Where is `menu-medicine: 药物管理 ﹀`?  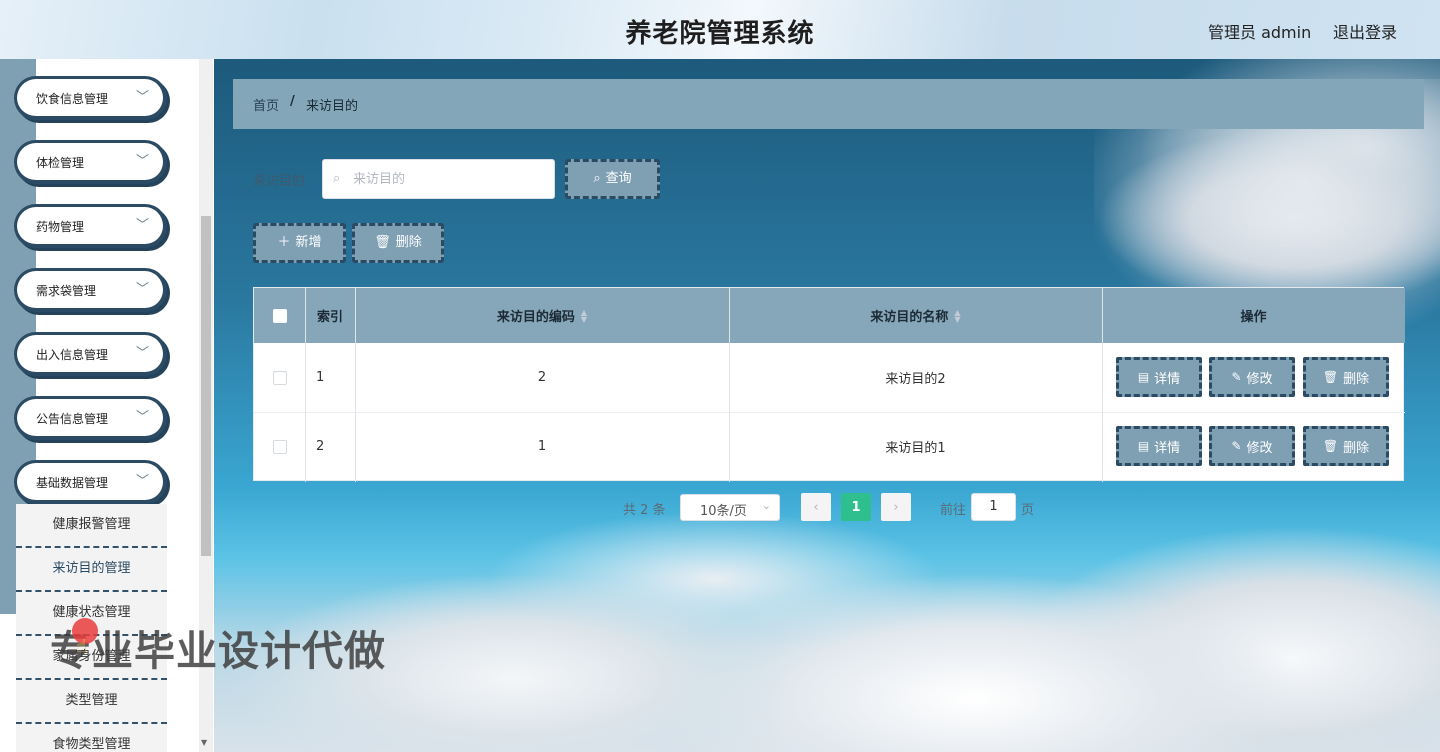 menu-medicine: 药物管理 ﹀ is located at coordinates (90, 226).